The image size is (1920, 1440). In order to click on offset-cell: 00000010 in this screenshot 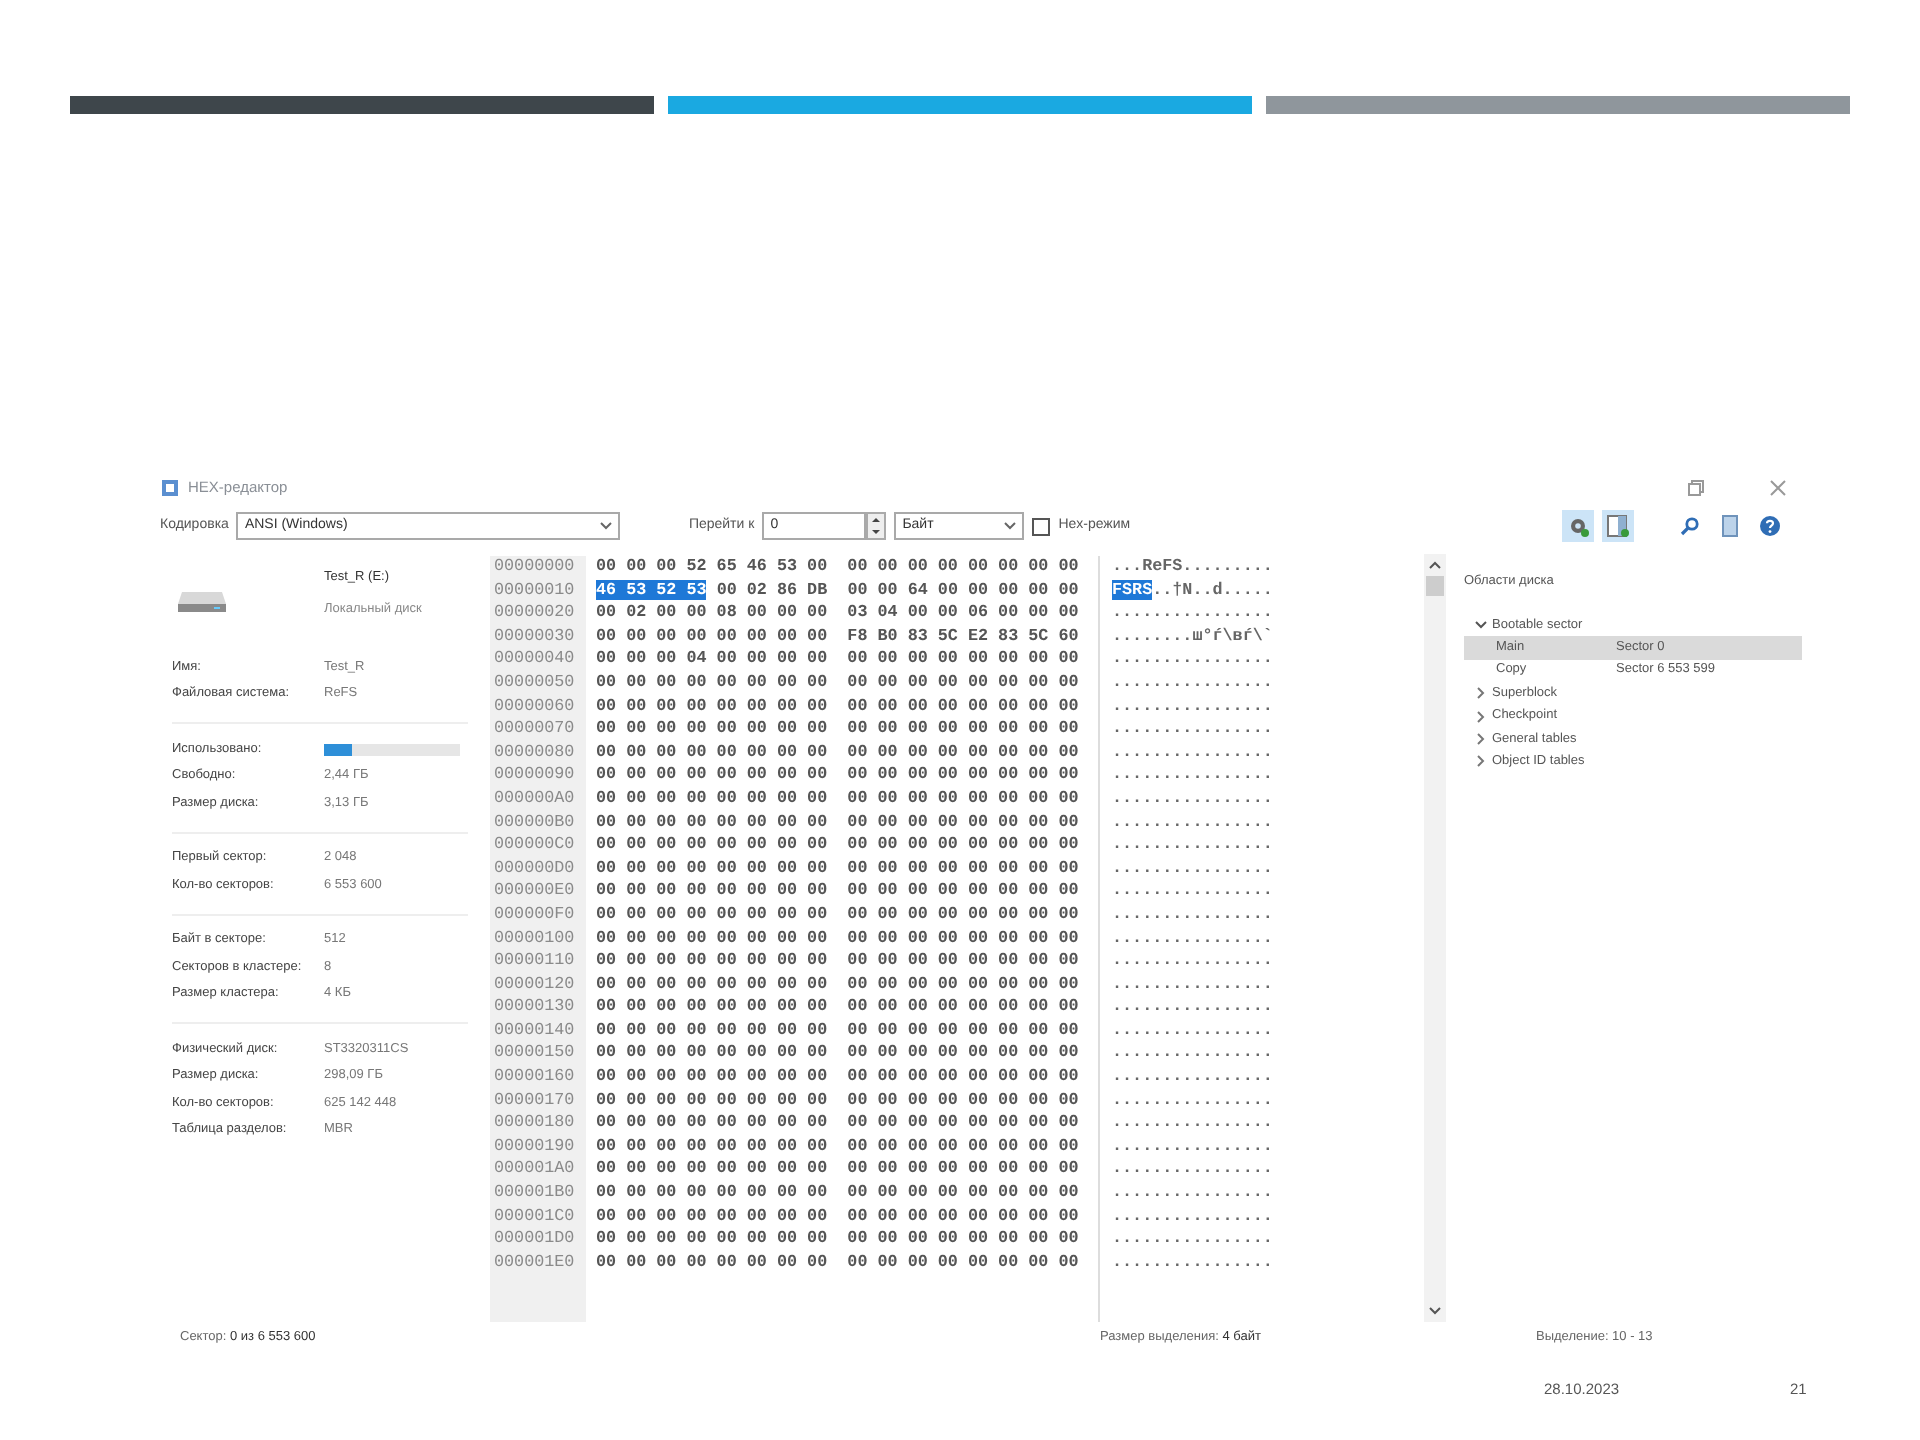, I will do `click(534, 589)`.